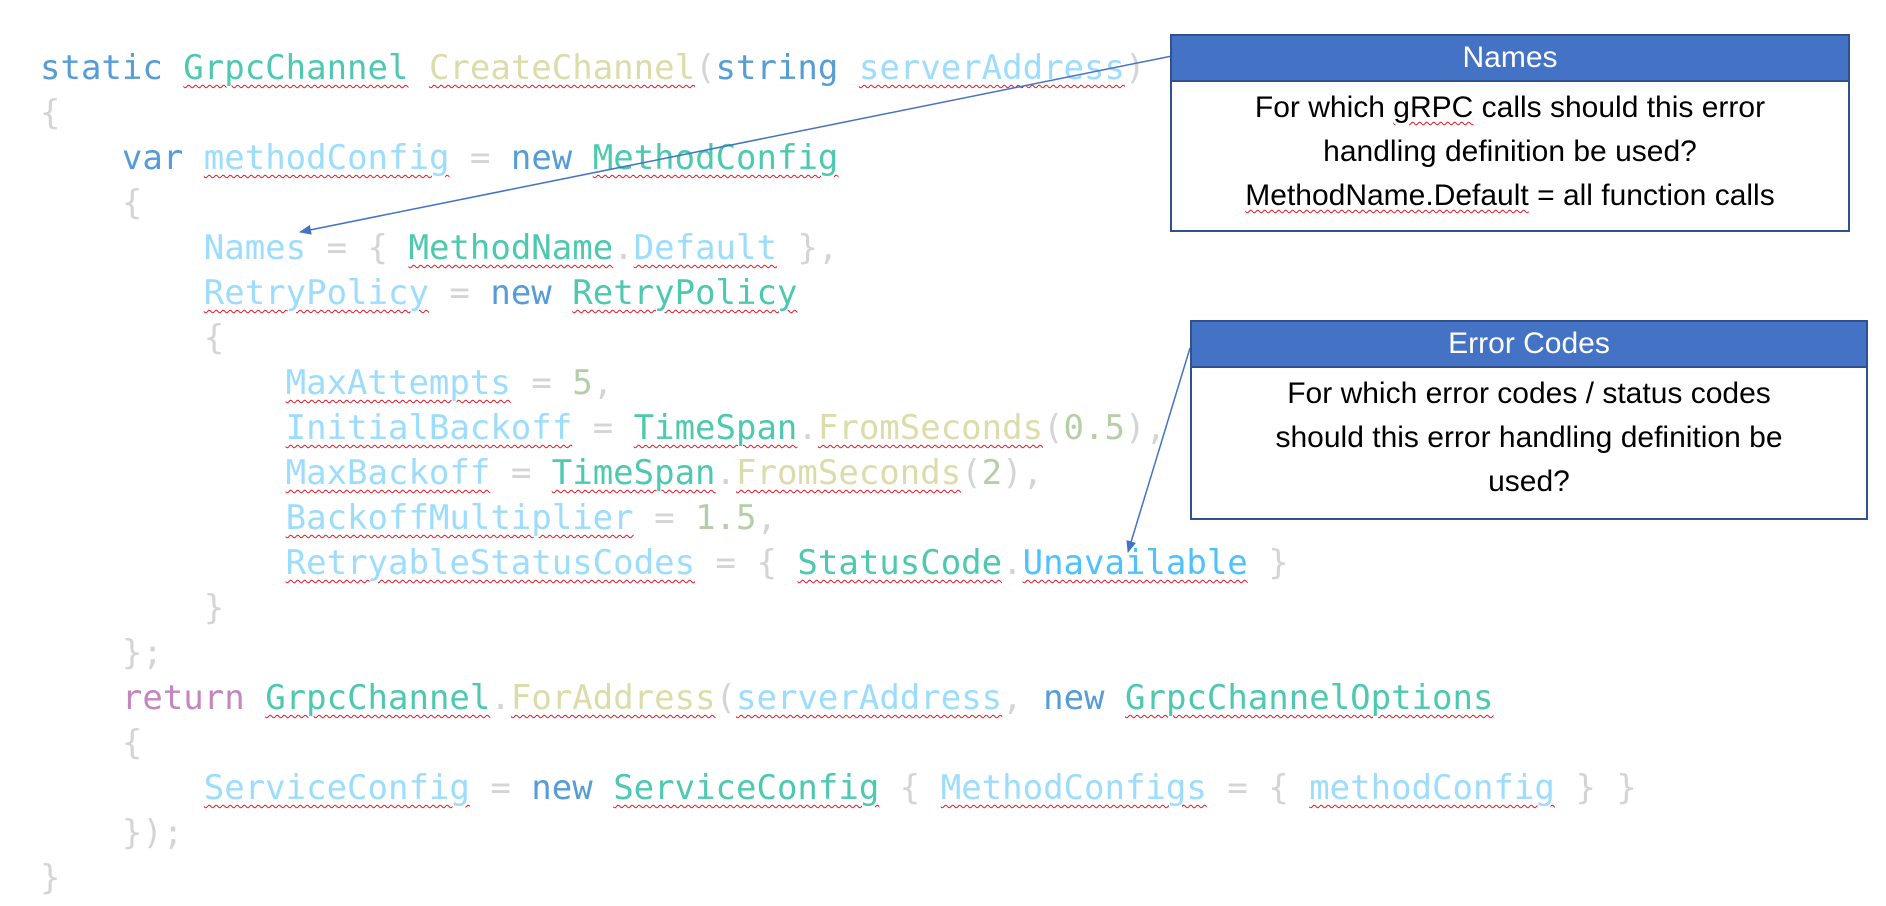 The width and height of the screenshot is (1886, 906). I want to click on names-arrow, so click(736, 145).